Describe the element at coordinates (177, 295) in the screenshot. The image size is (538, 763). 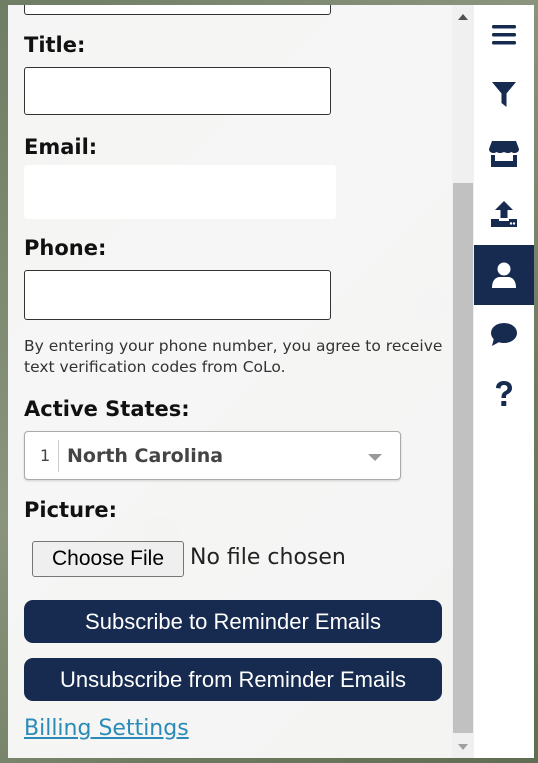
I see `phone-input` at that location.